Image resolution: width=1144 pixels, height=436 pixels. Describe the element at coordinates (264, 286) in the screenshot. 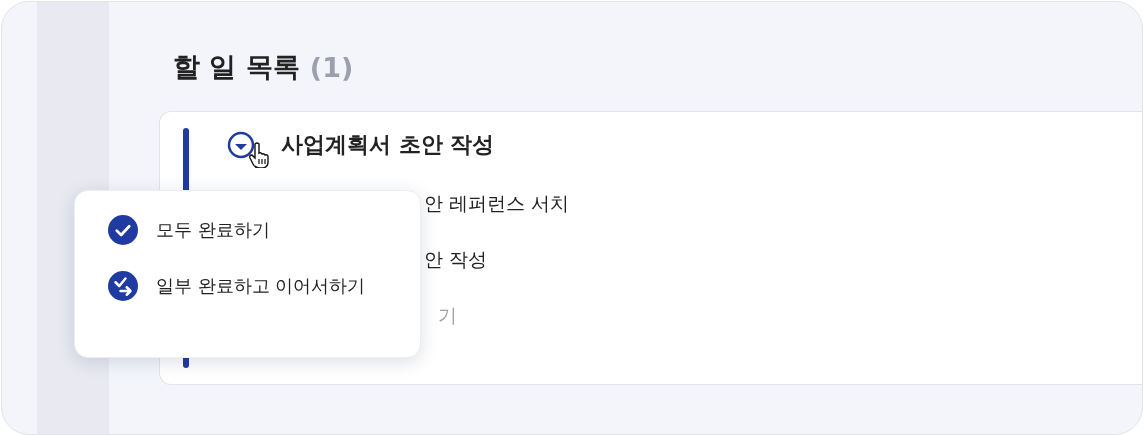

I see `menu-item: 일부 완료하고 이어서하기` at that location.